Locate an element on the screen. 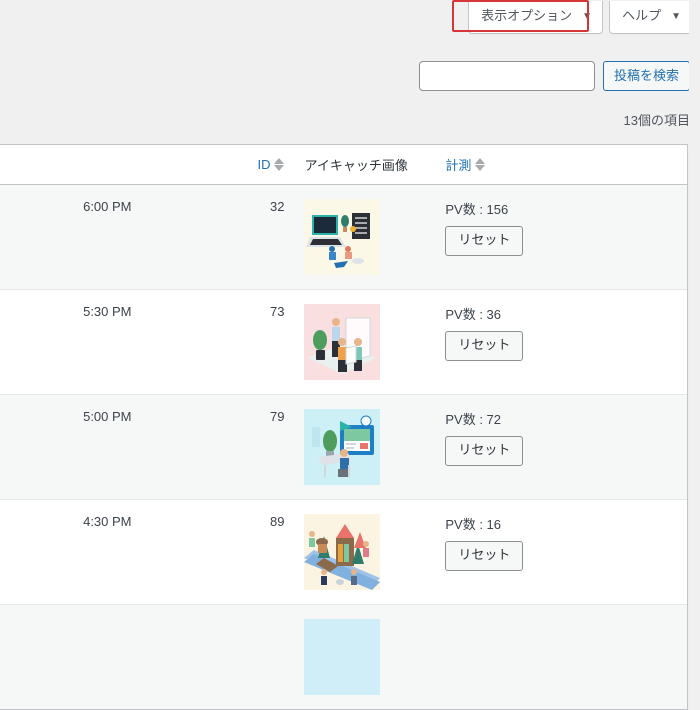  column-header-measure-link: 計測 is located at coordinates (458, 164).